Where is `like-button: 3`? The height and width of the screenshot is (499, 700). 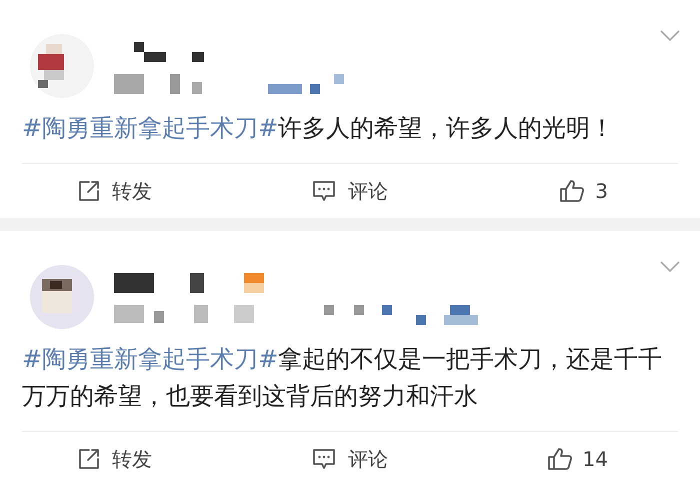 like-button: 3 is located at coordinates (583, 191).